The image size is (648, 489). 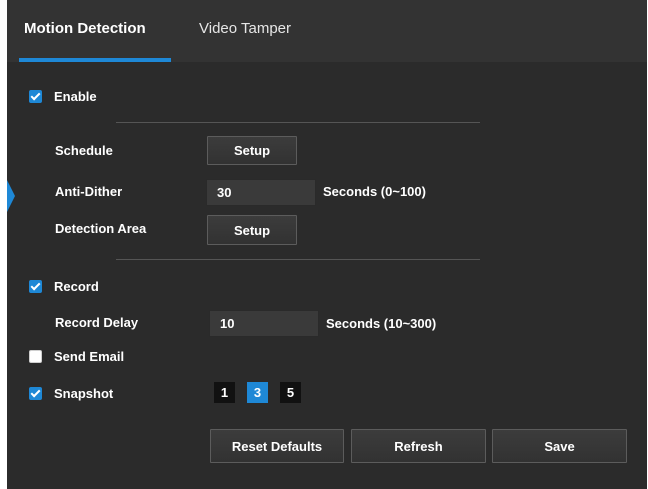 What do you see at coordinates (84, 393) in the screenshot?
I see `snapshot-label: Snapshot` at bounding box center [84, 393].